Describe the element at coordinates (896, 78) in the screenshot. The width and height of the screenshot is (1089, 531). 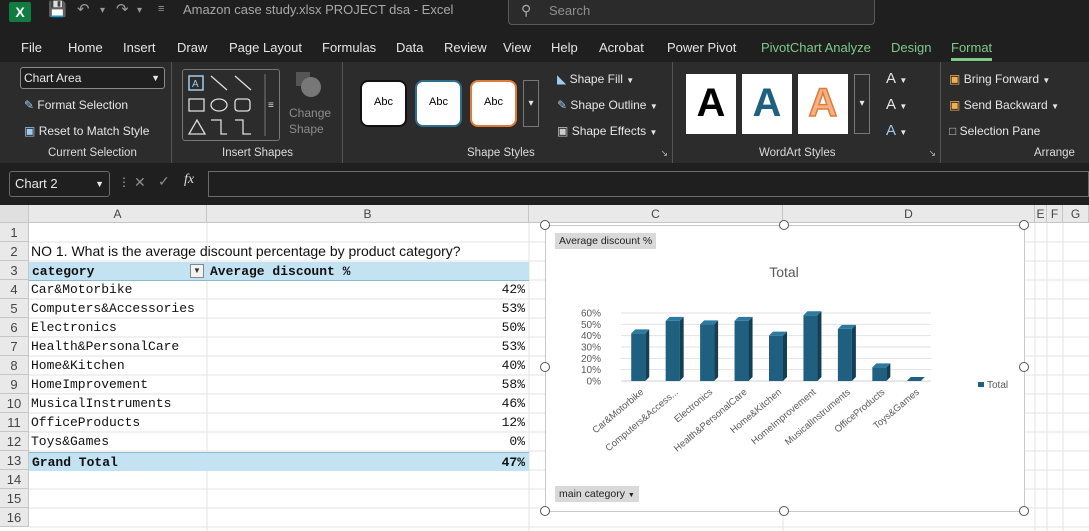
I see `text-fill-icon: A ▼` at that location.